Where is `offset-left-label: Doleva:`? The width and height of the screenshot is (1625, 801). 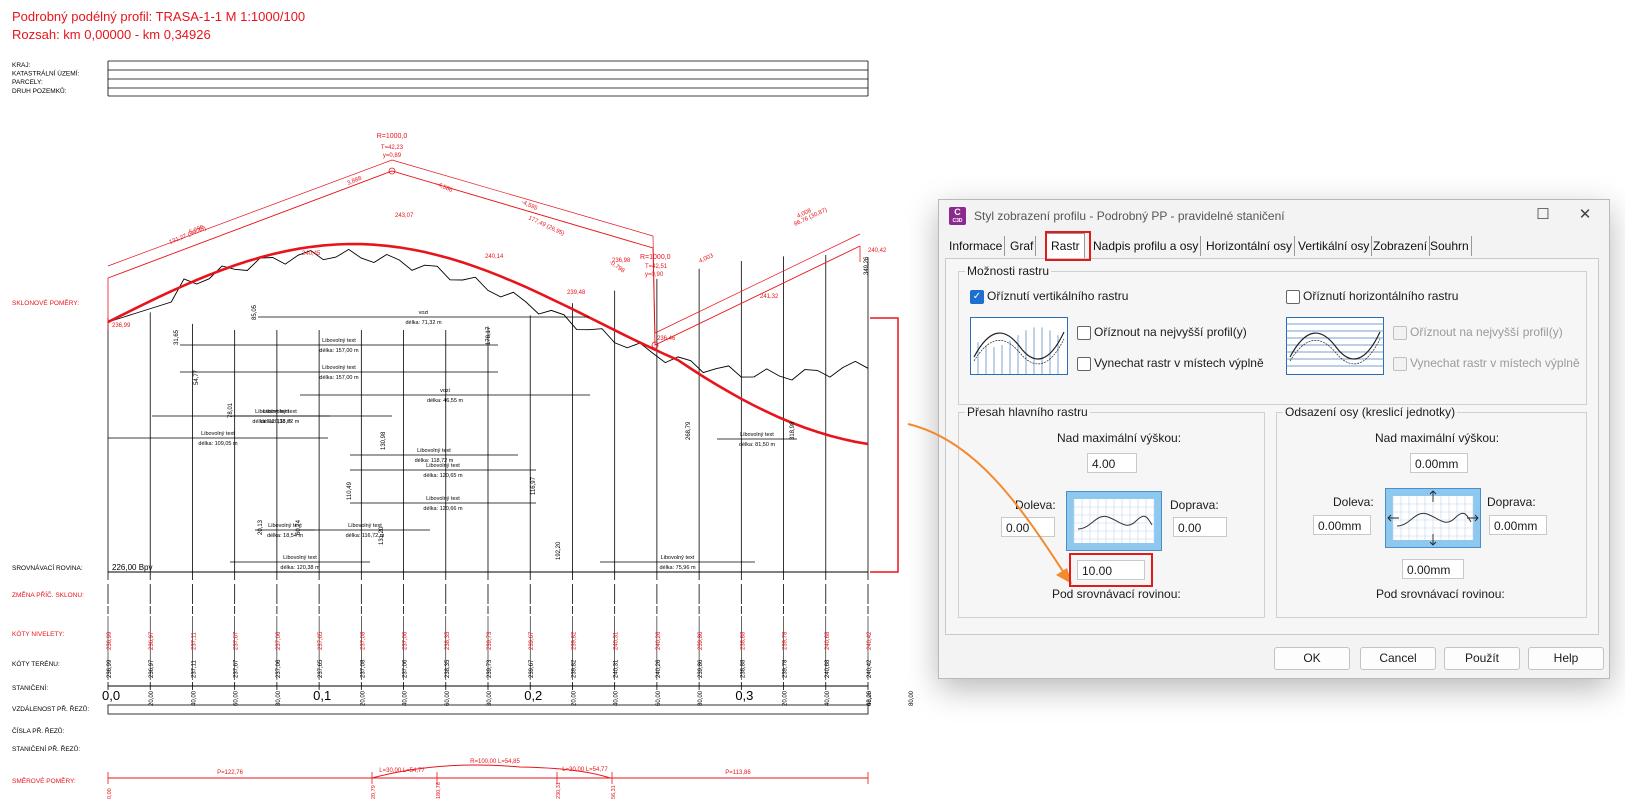 offset-left-label: Doleva: is located at coordinates (1353, 502).